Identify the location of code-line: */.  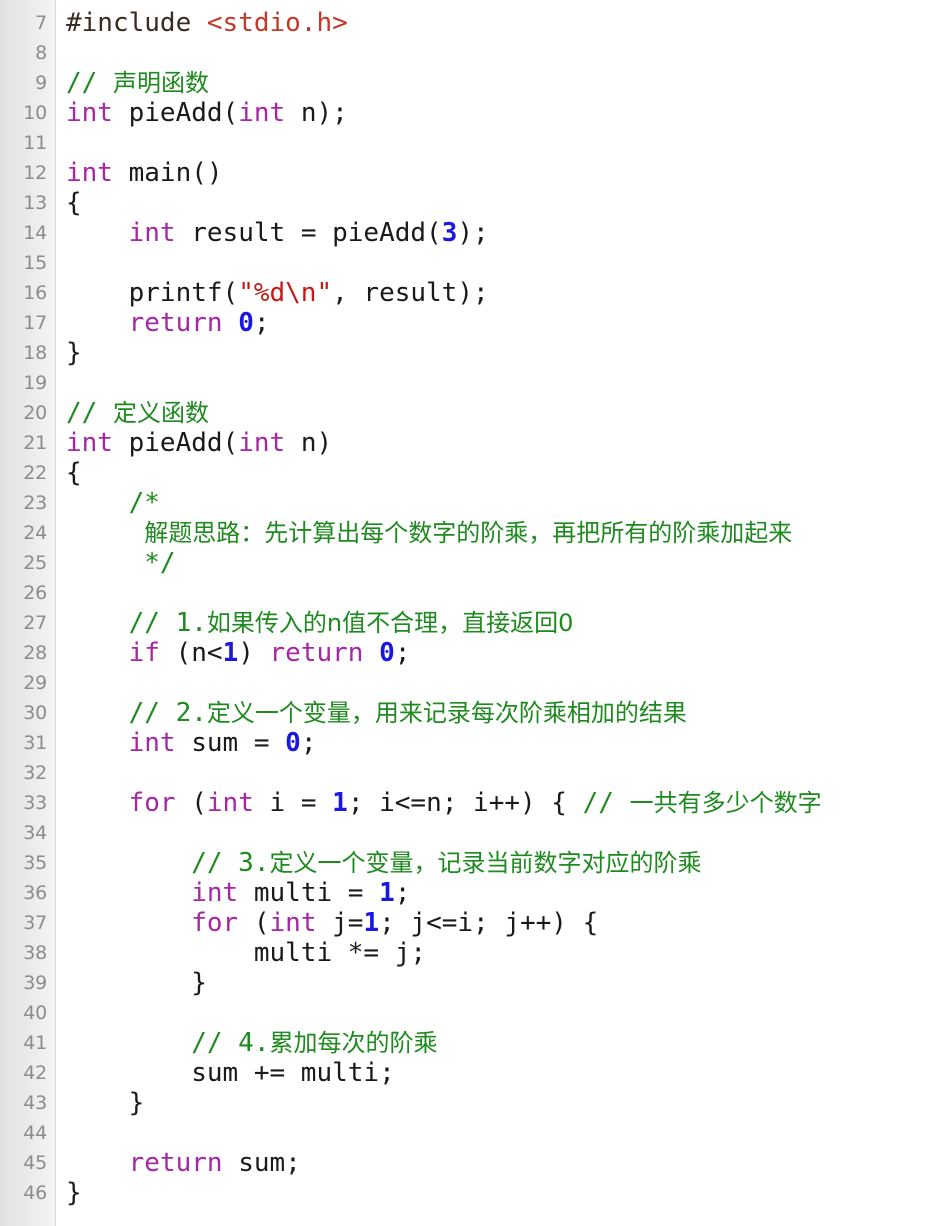
(502, 563).